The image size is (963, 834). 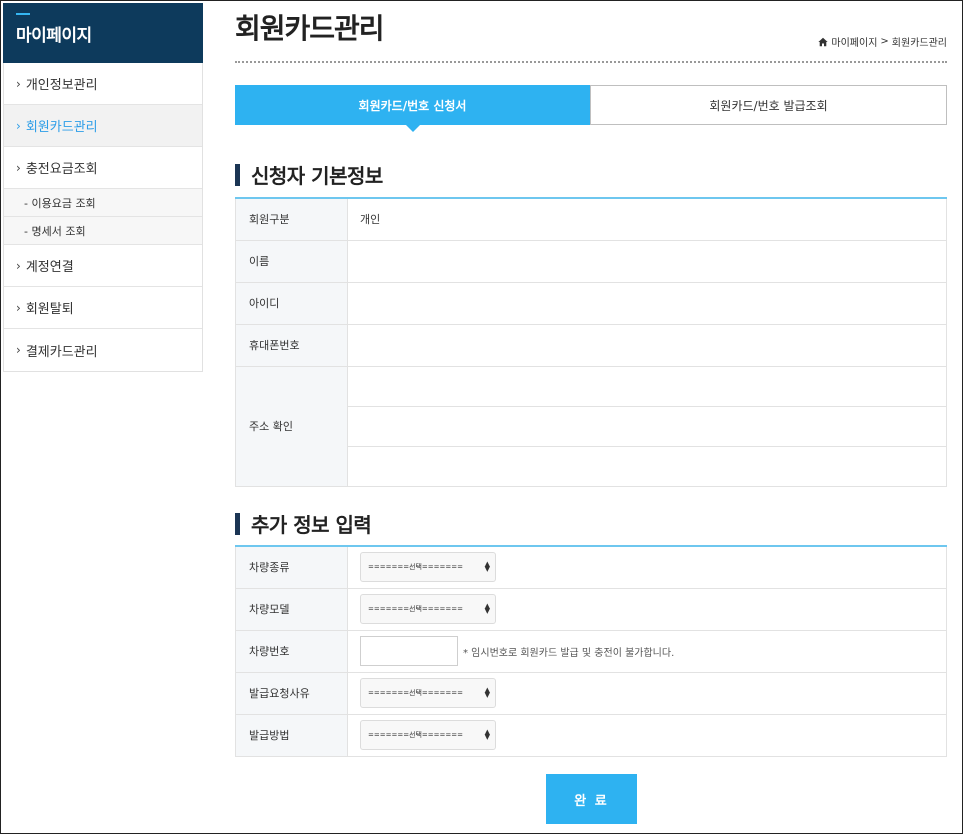 What do you see at coordinates (291, 735) in the screenshot?
I see `row-label: 발급방법` at bounding box center [291, 735].